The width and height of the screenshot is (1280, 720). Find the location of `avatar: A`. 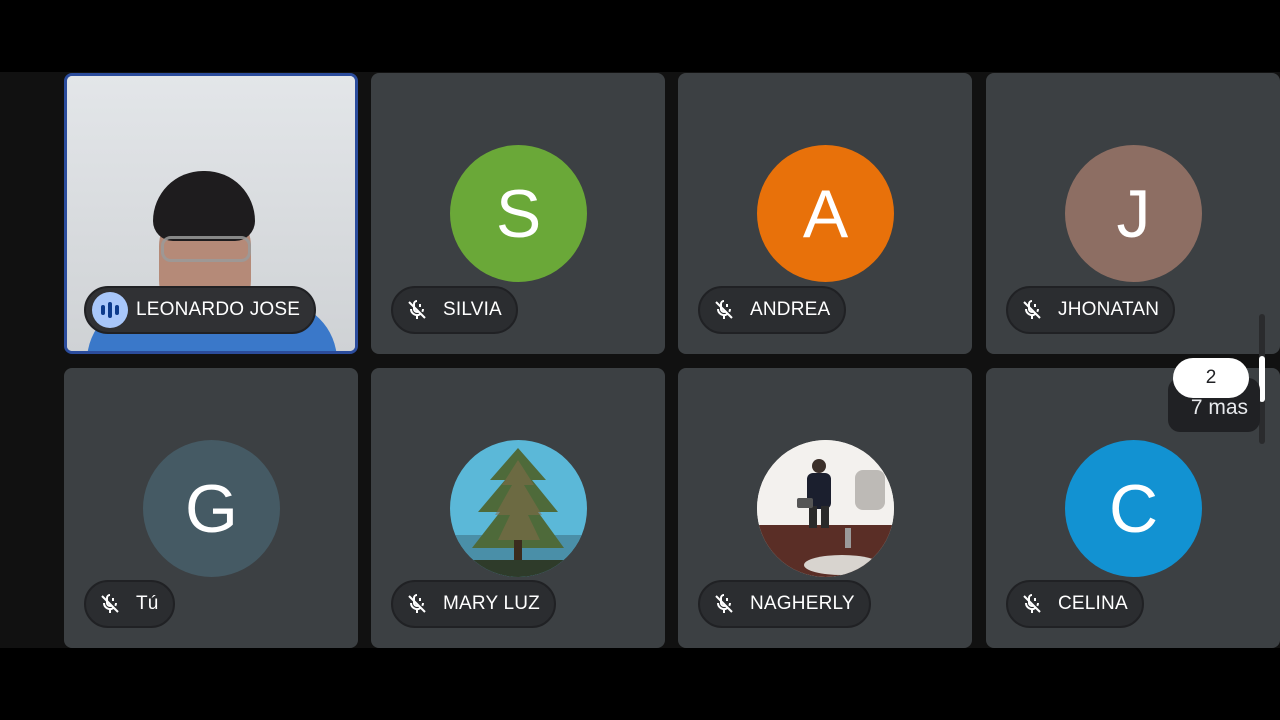

avatar: A is located at coordinates (825, 213).